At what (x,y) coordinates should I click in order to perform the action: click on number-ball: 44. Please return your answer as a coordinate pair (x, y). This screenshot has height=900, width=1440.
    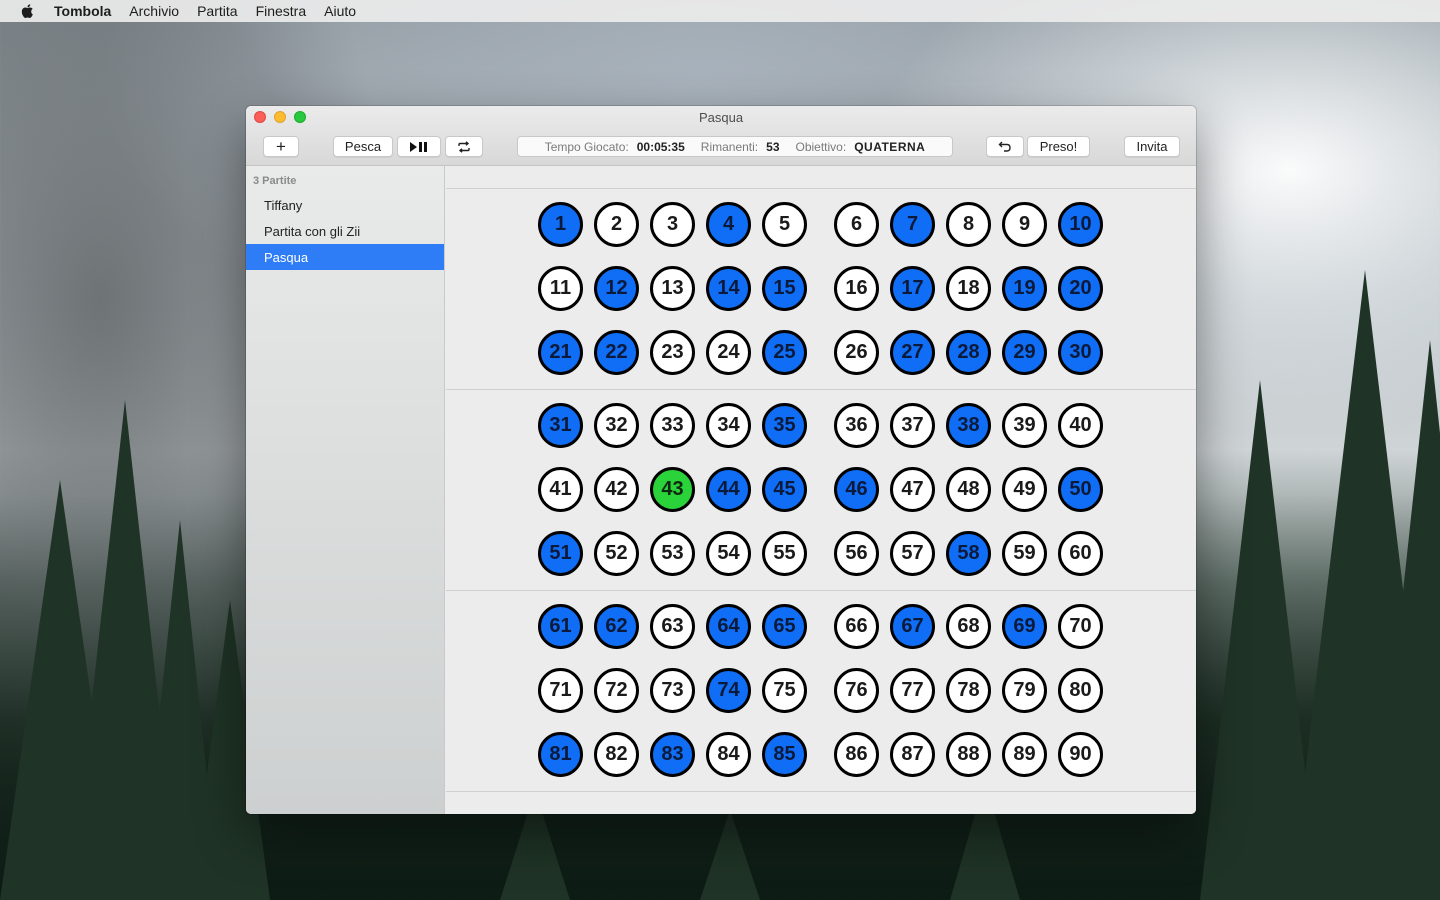
    Looking at the image, I should click on (728, 489).